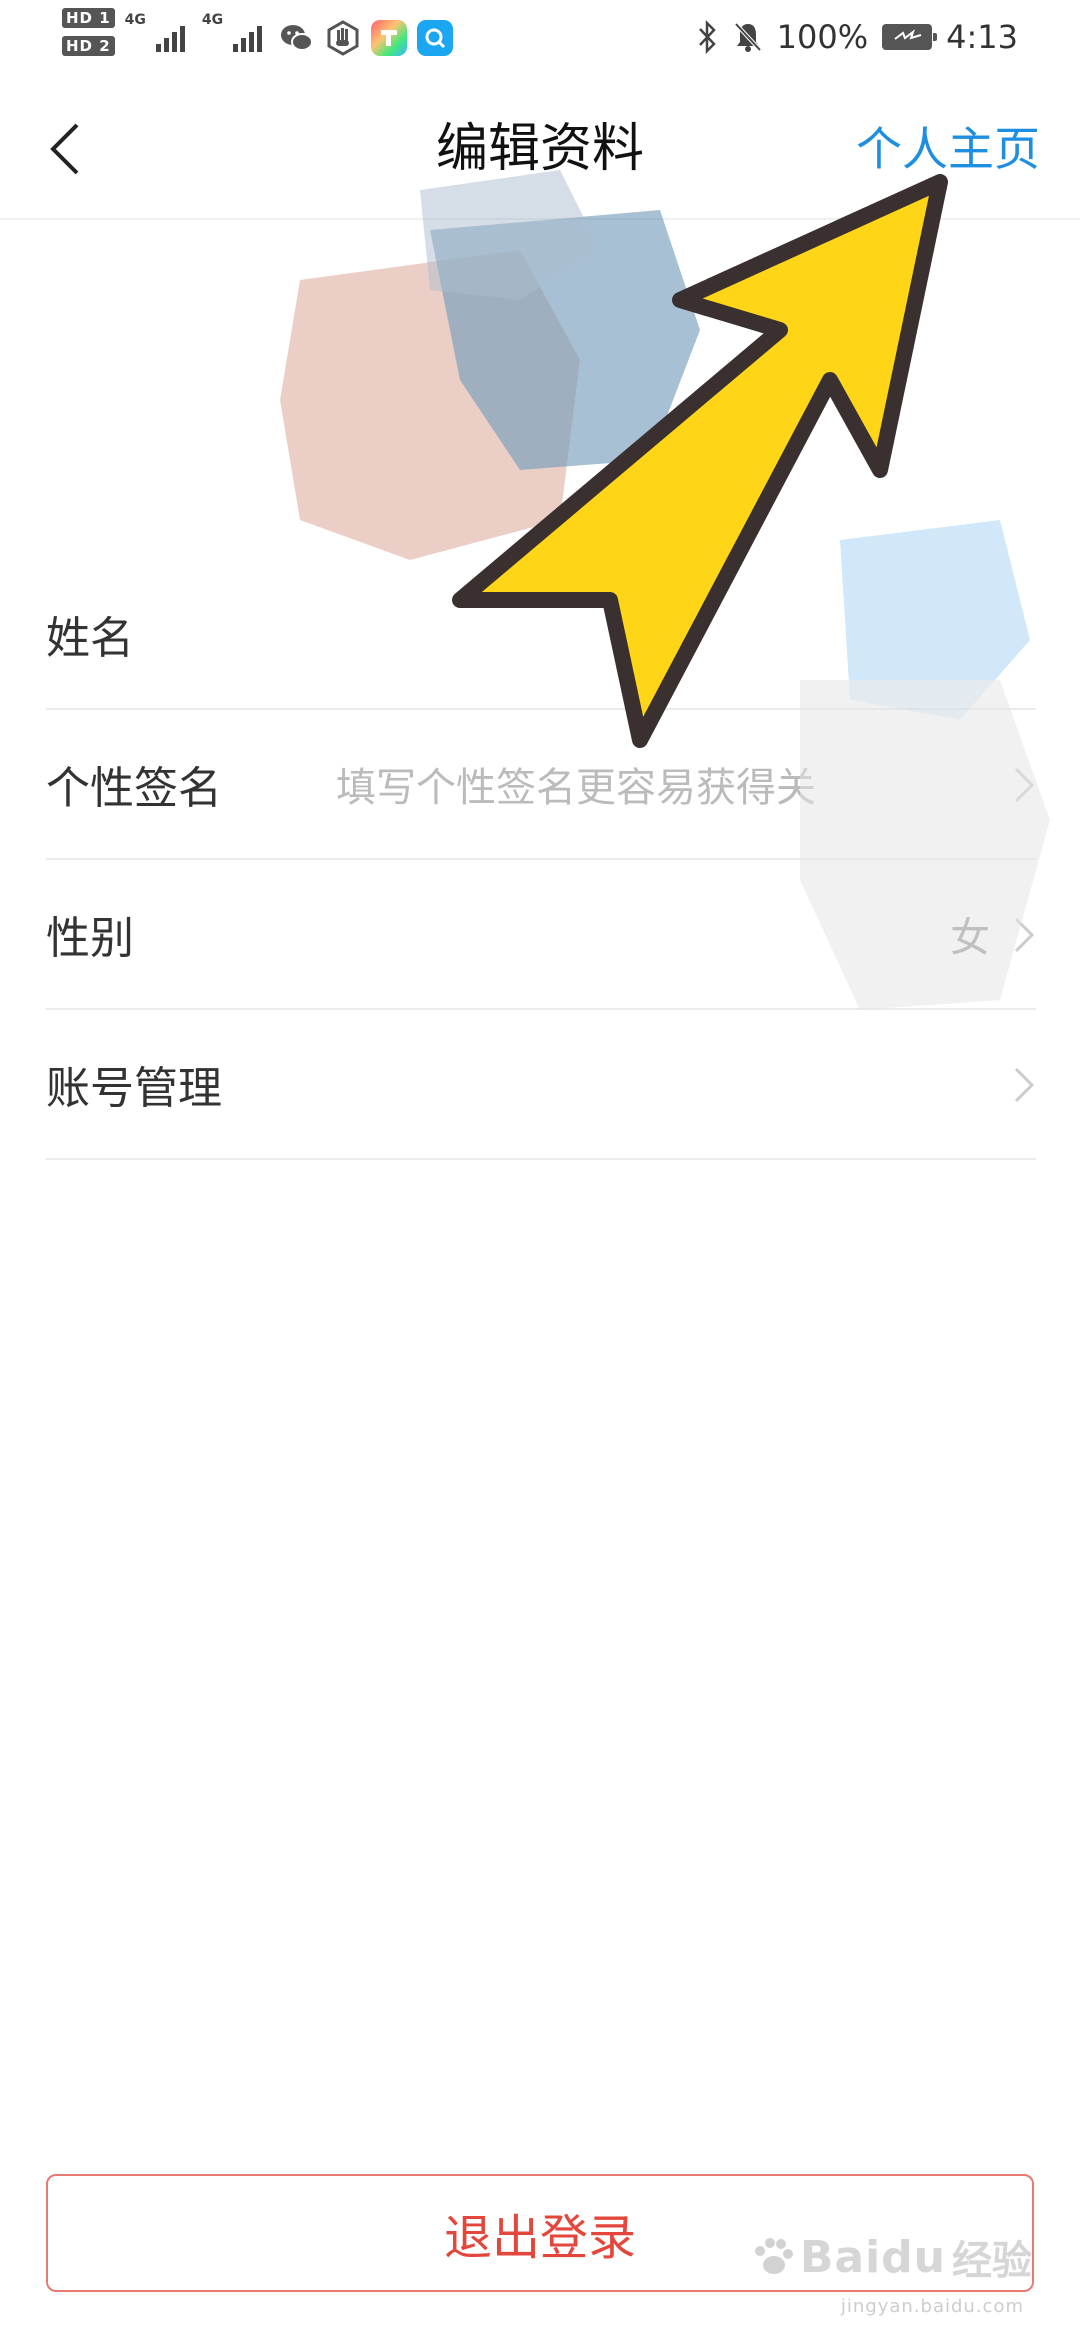 The height and width of the screenshot is (2340, 1080). What do you see at coordinates (872, 2257) in the screenshot?
I see `watermark-brand: Baidu` at bounding box center [872, 2257].